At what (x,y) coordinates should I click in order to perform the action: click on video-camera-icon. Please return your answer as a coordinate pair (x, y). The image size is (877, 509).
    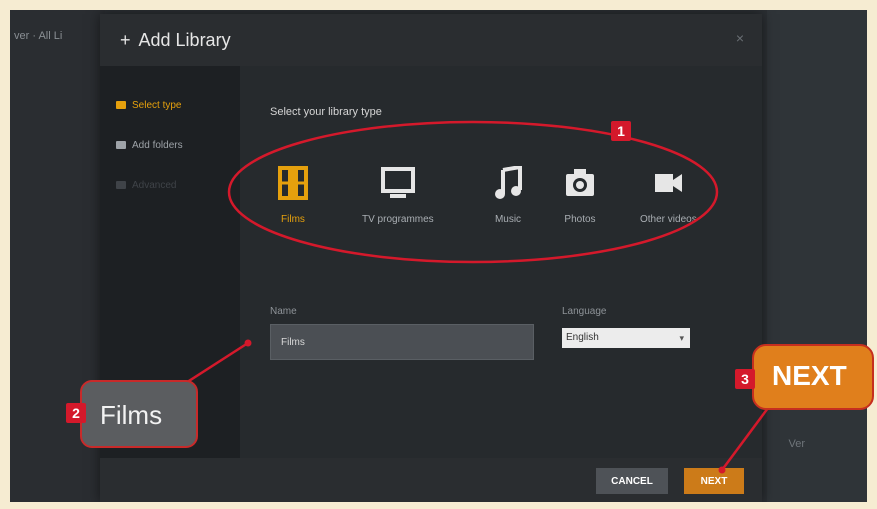
    Looking at the image, I should click on (669, 183).